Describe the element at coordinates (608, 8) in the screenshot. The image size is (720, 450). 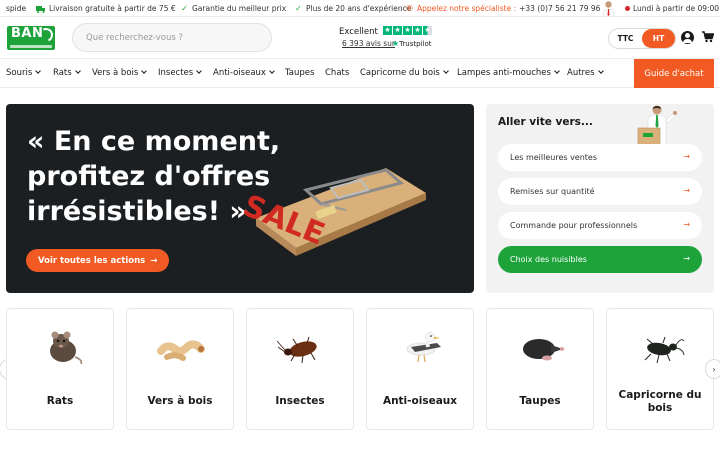
I see `specialist-avatar` at that location.